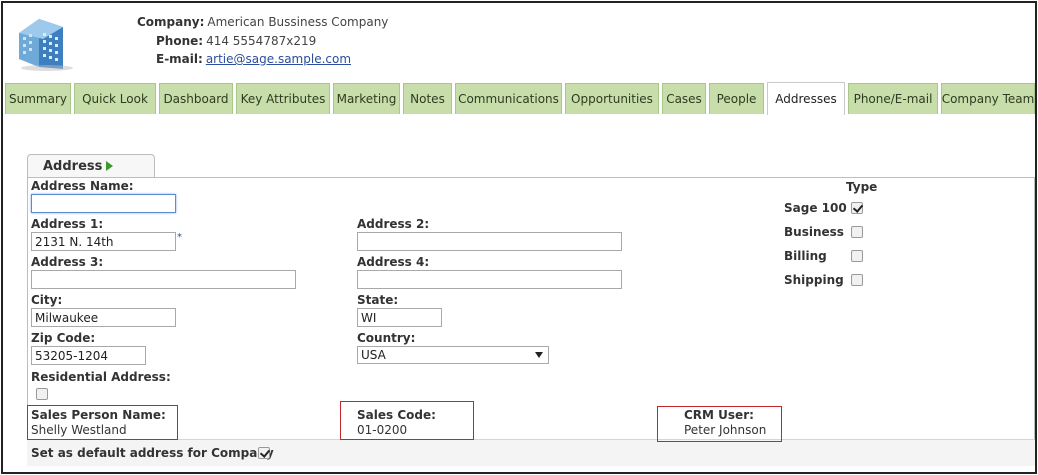  What do you see at coordinates (857, 256) in the screenshot?
I see `type-billing-checkbox` at bounding box center [857, 256].